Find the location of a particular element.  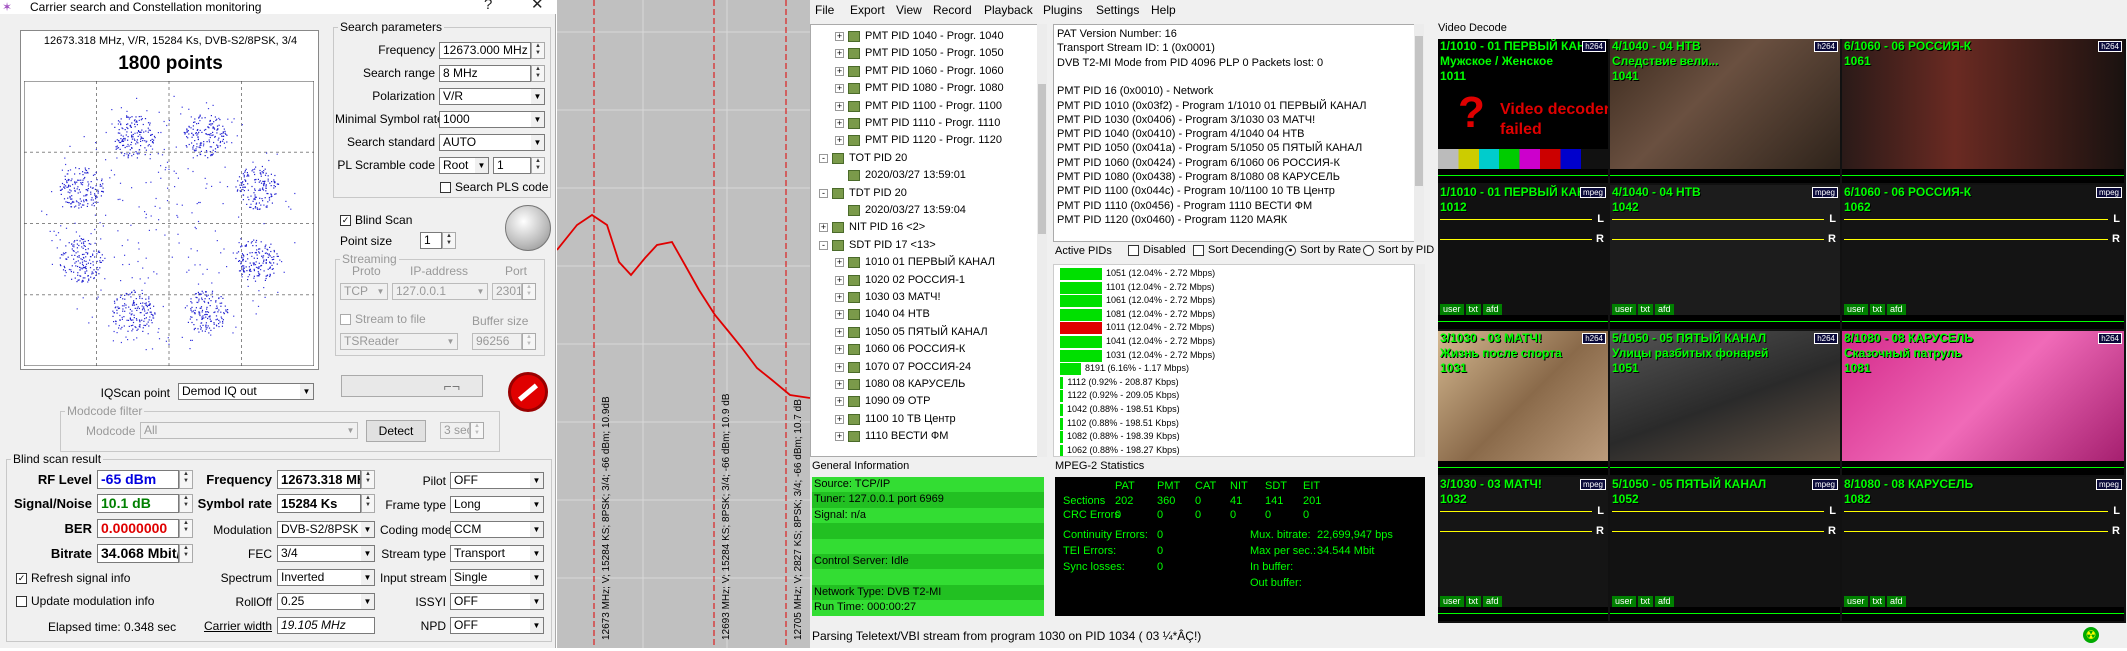

video-tile: 8/1080 - 08 КАРУСЕЛЬ 1082 mpeg user txt afd L R is located at coordinates (1983, 549).